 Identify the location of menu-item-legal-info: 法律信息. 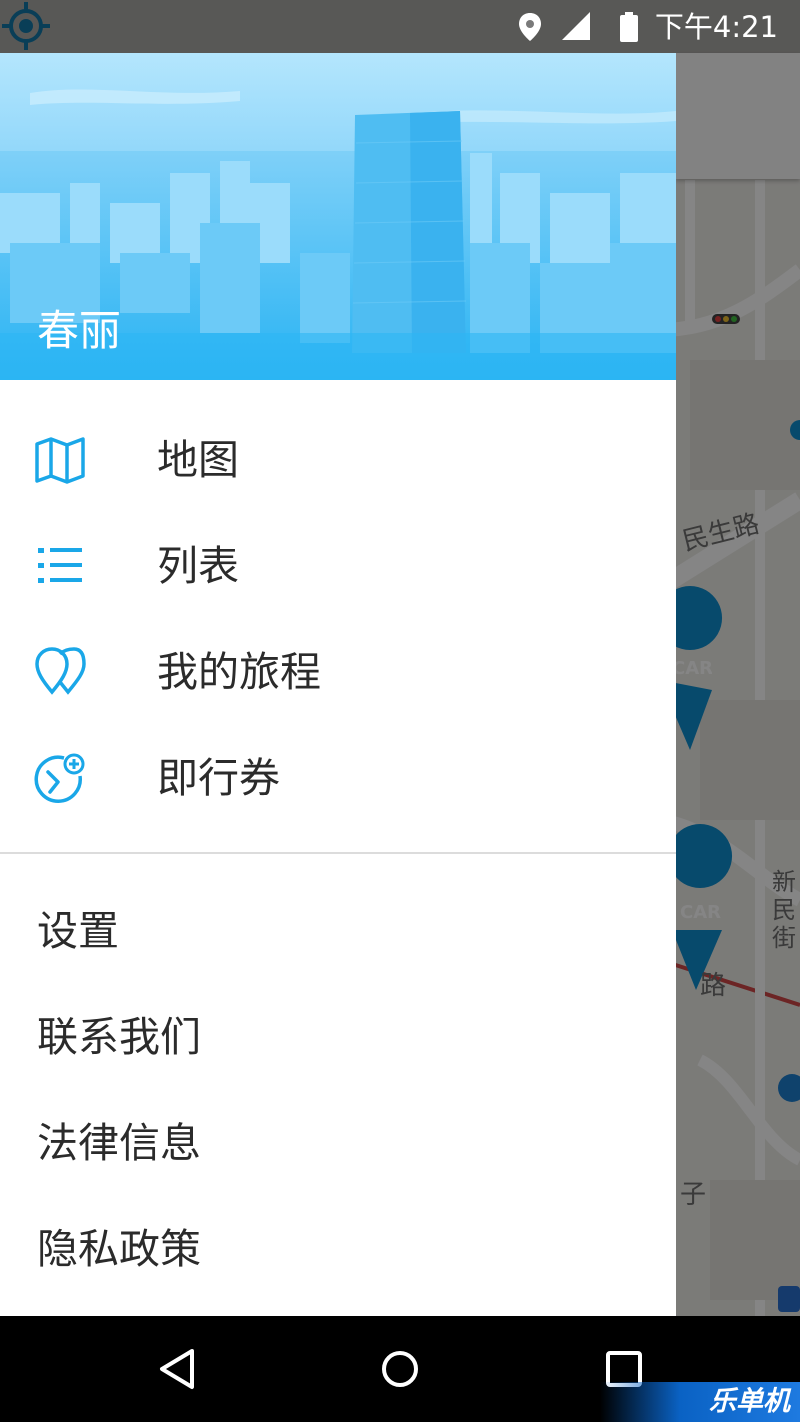
(338, 1143).